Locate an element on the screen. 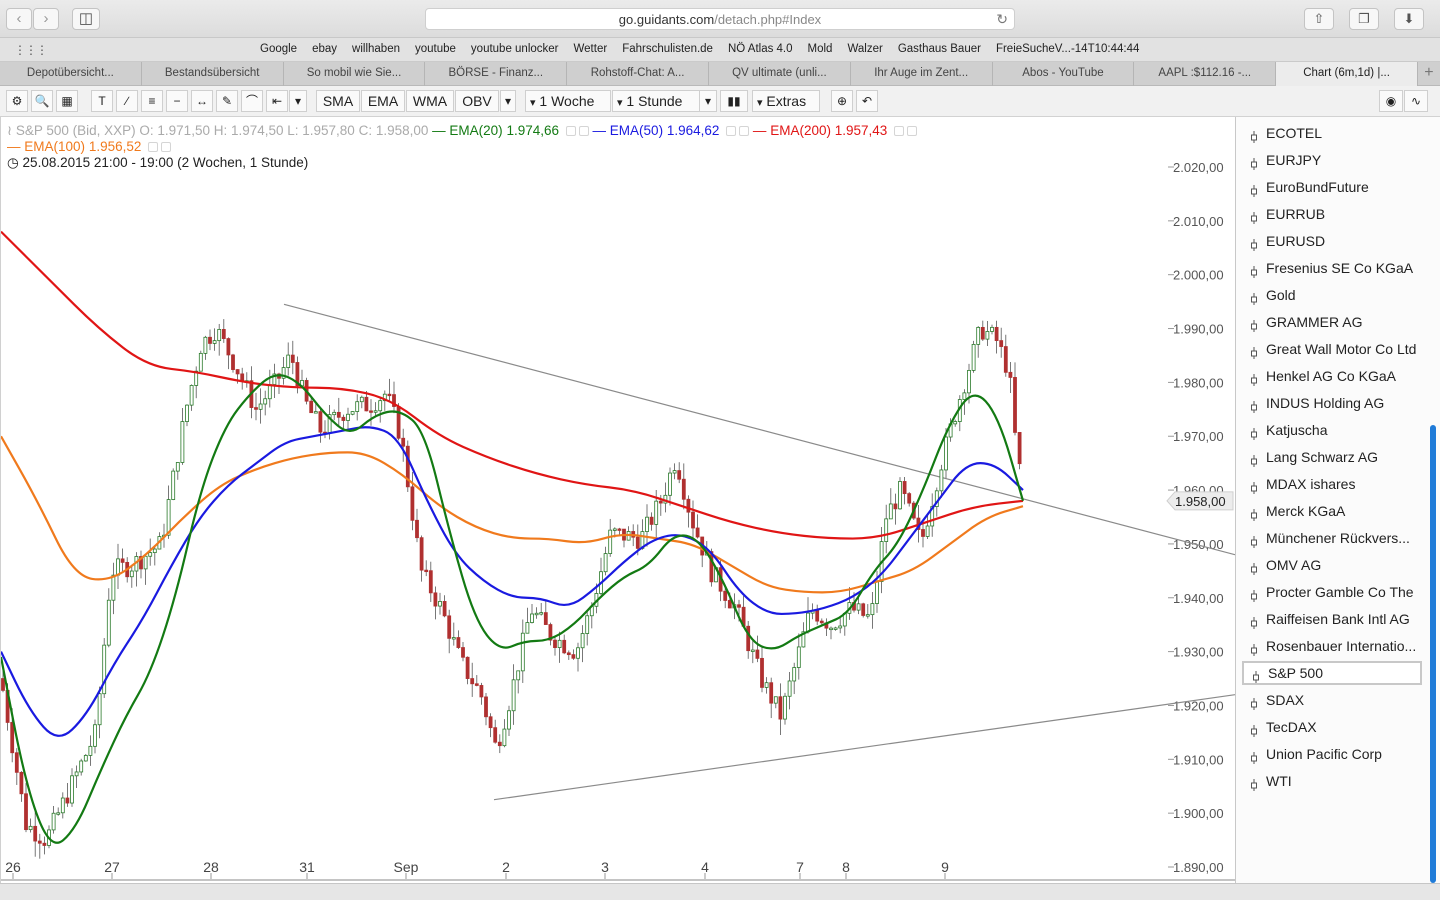 The width and height of the screenshot is (1440, 900). measure-tool-icon: ⇤ is located at coordinates (277, 101).